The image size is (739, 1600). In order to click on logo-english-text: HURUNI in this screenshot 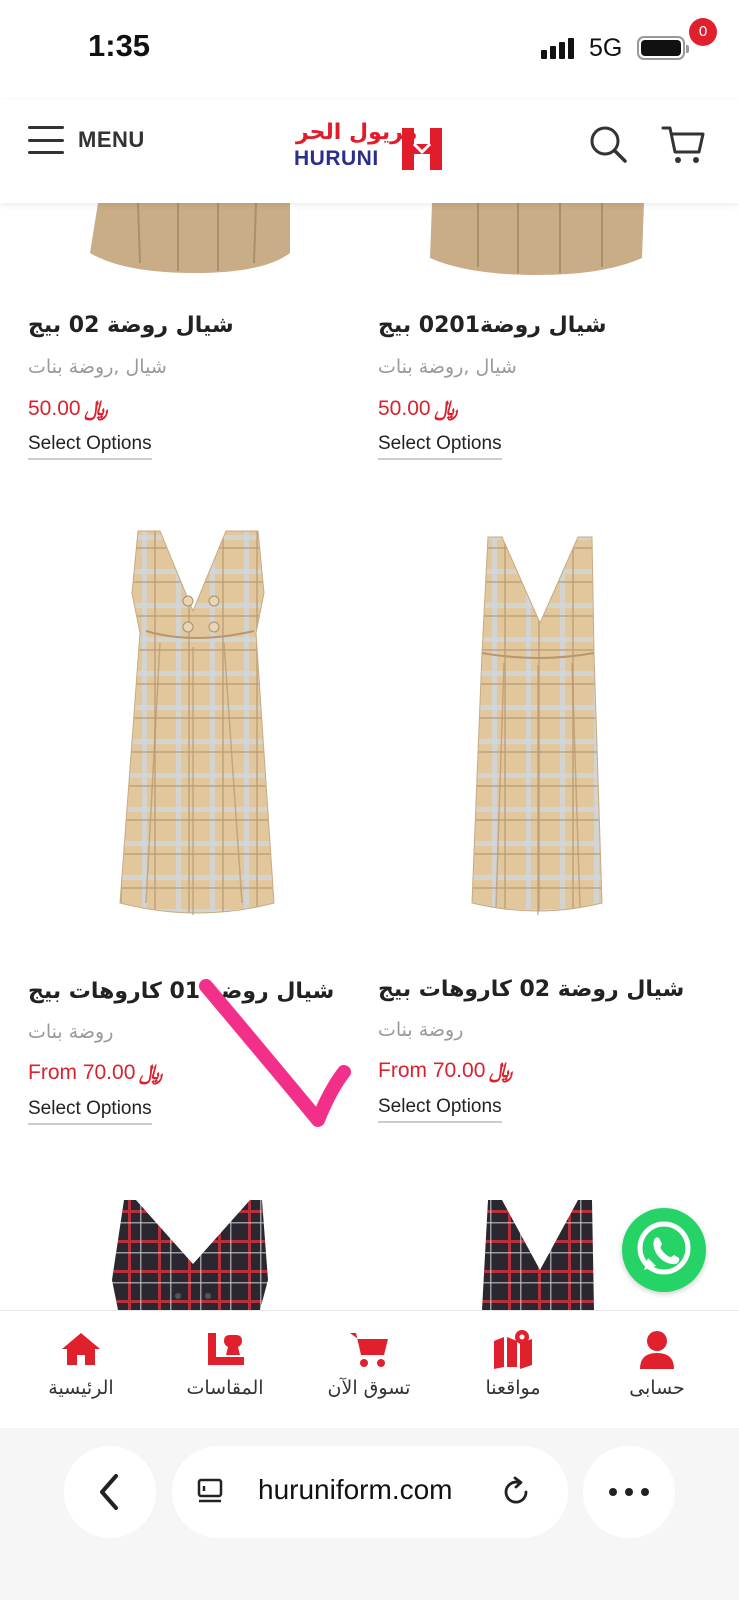, I will do `click(336, 158)`.